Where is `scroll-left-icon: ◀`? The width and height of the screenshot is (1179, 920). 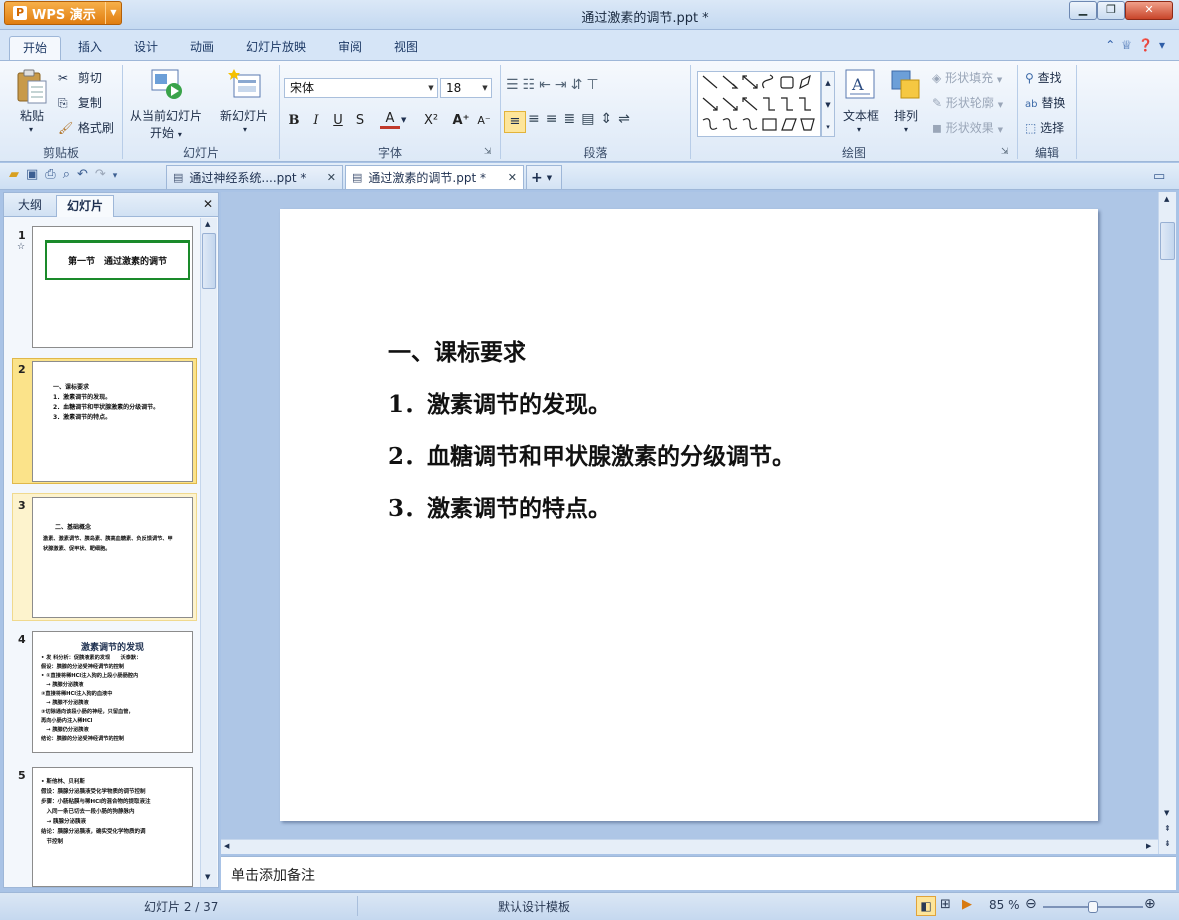 scroll-left-icon: ◀ is located at coordinates (226, 846).